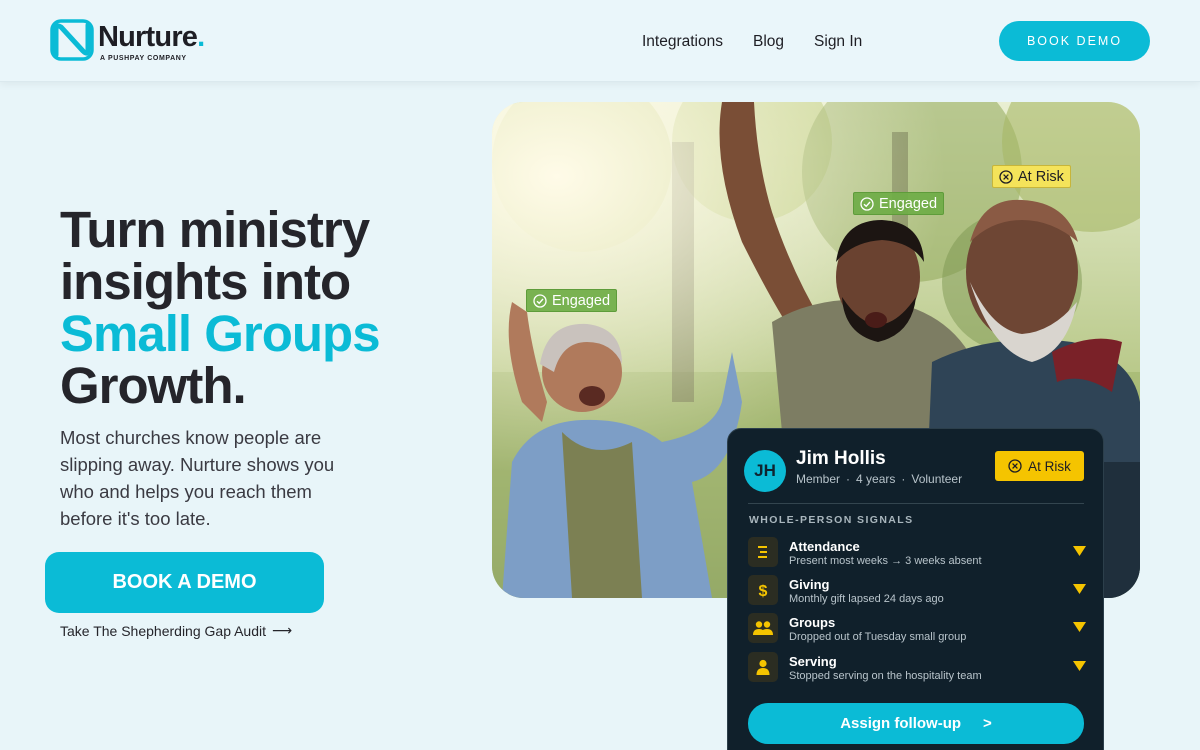 This screenshot has width=1200, height=750. Describe the element at coordinates (763, 628) in the screenshot. I see `group-icon` at that location.